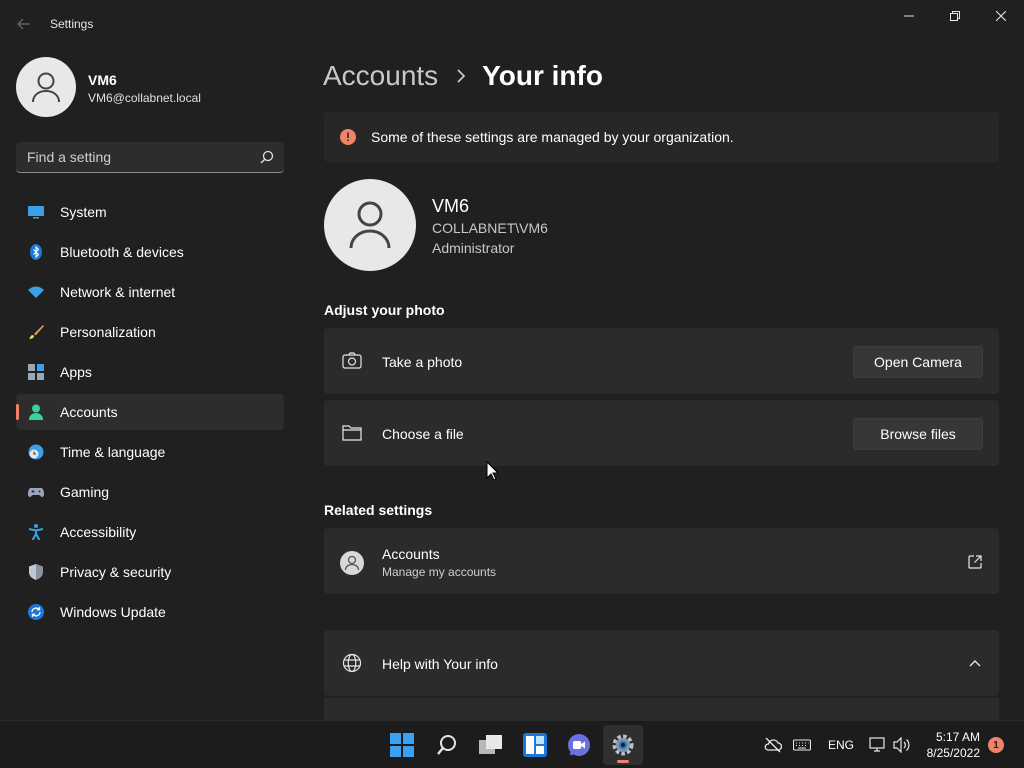  What do you see at coordinates (89, 412) in the screenshot?
I see `sidebar-item-label: Accounts` at bounding box center [89, 412].